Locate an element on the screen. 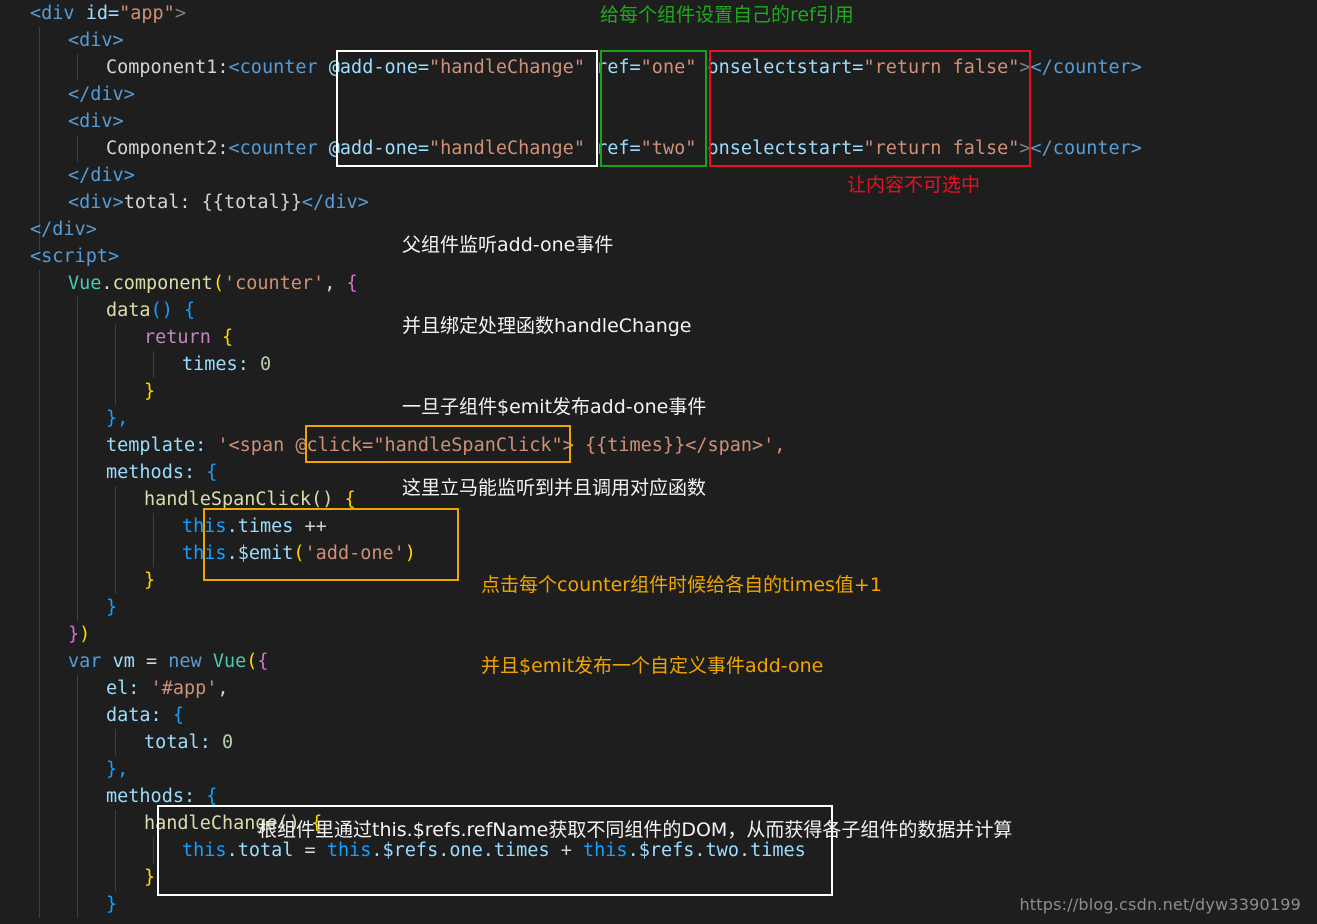 This screenshot has width=1317, height=924. code-line-13: return { is located at coordinates (189, 337).